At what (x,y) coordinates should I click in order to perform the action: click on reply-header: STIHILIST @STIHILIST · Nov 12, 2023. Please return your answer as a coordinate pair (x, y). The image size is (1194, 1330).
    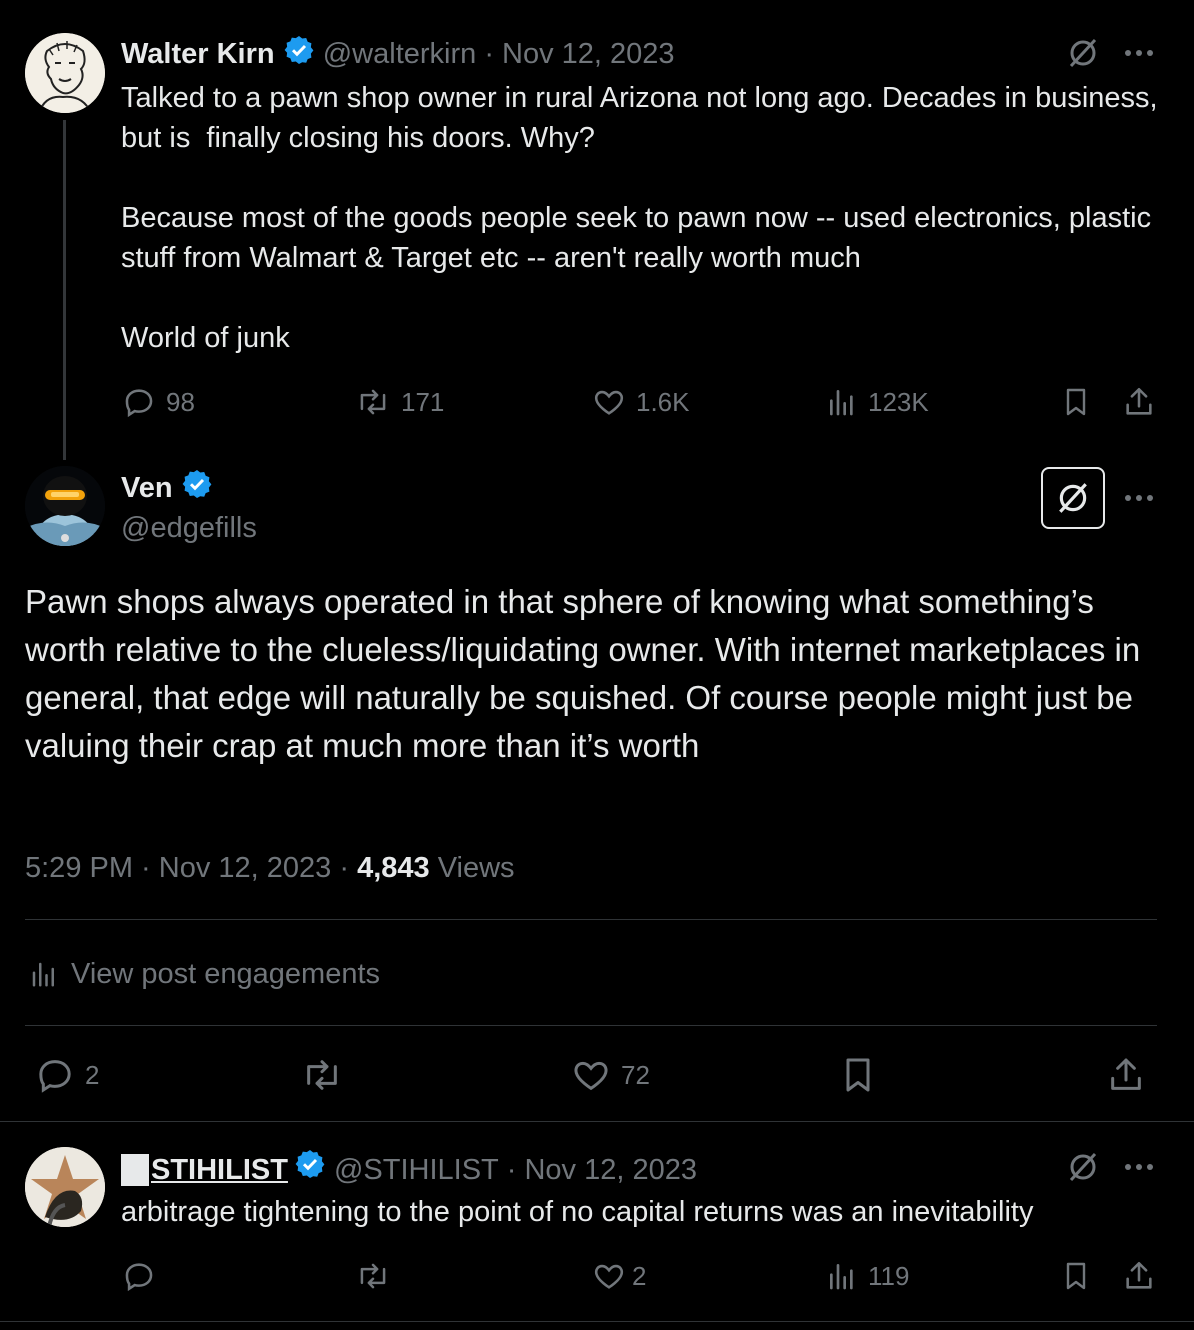
    Looking at the image, I should click on (409, 1169).